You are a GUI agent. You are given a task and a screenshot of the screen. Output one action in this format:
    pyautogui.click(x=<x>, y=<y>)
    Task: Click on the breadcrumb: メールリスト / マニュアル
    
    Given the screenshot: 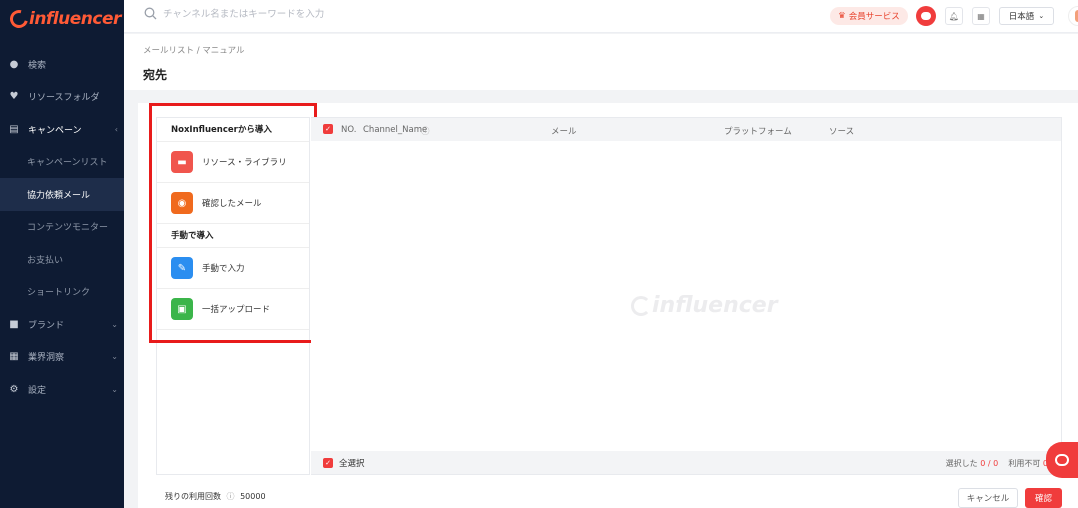 What is the action you would take?
    pyautogui.click(x=194, y=50)
    